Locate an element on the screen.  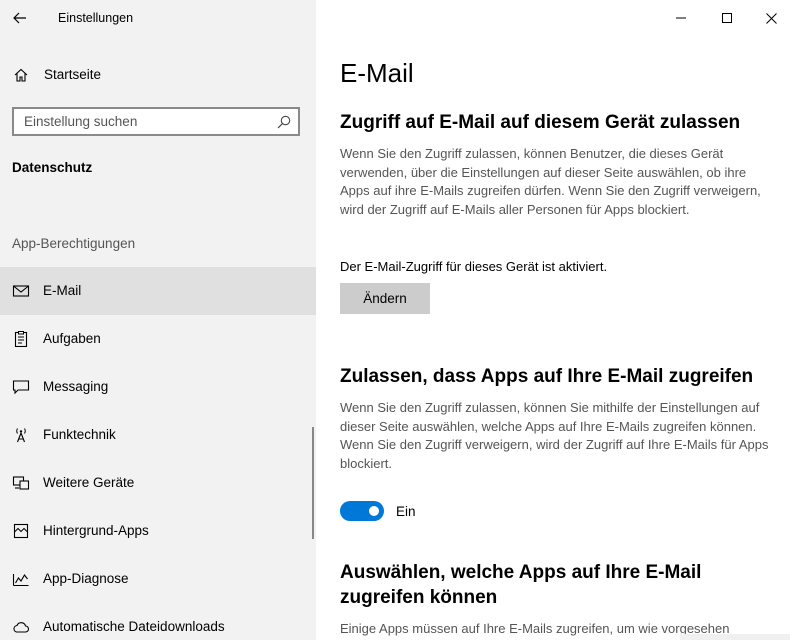
sidebar-item-app-diagnostics: App-Diagnose is located at coordinates (158, 579).